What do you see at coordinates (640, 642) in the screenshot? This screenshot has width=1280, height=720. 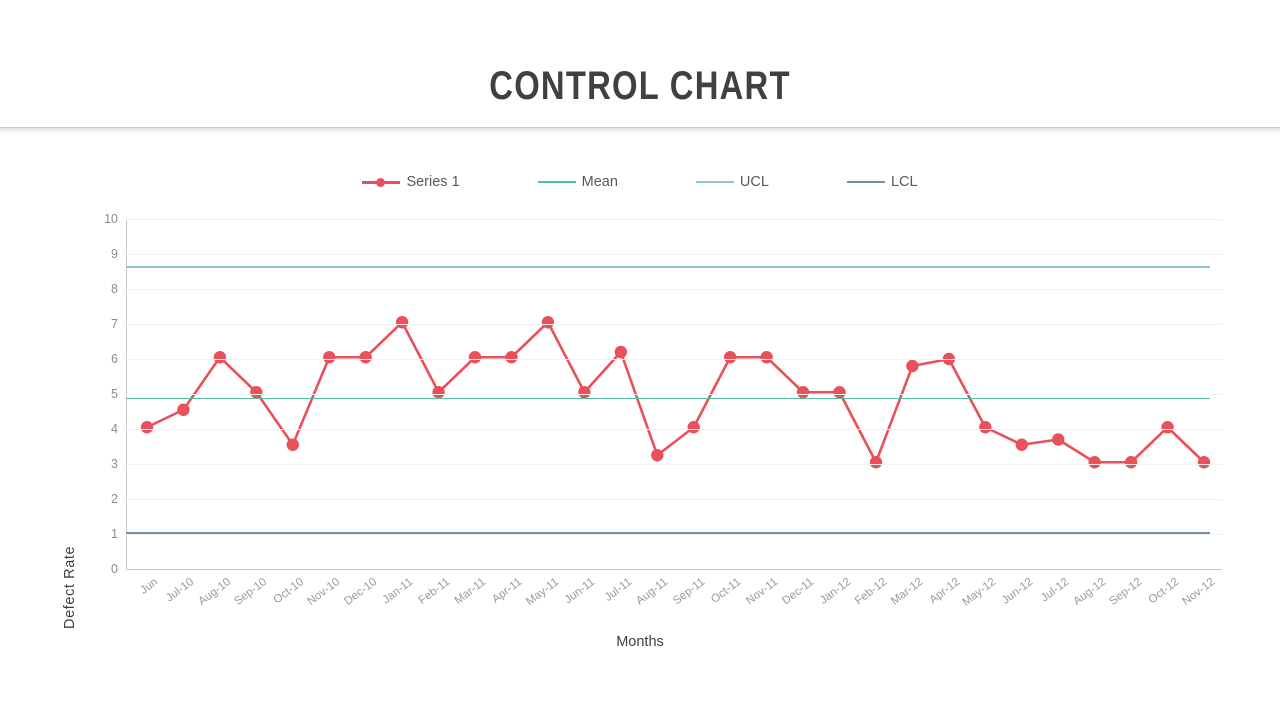 I see `x-axis-title: Months` at bounding box center [640, 642].